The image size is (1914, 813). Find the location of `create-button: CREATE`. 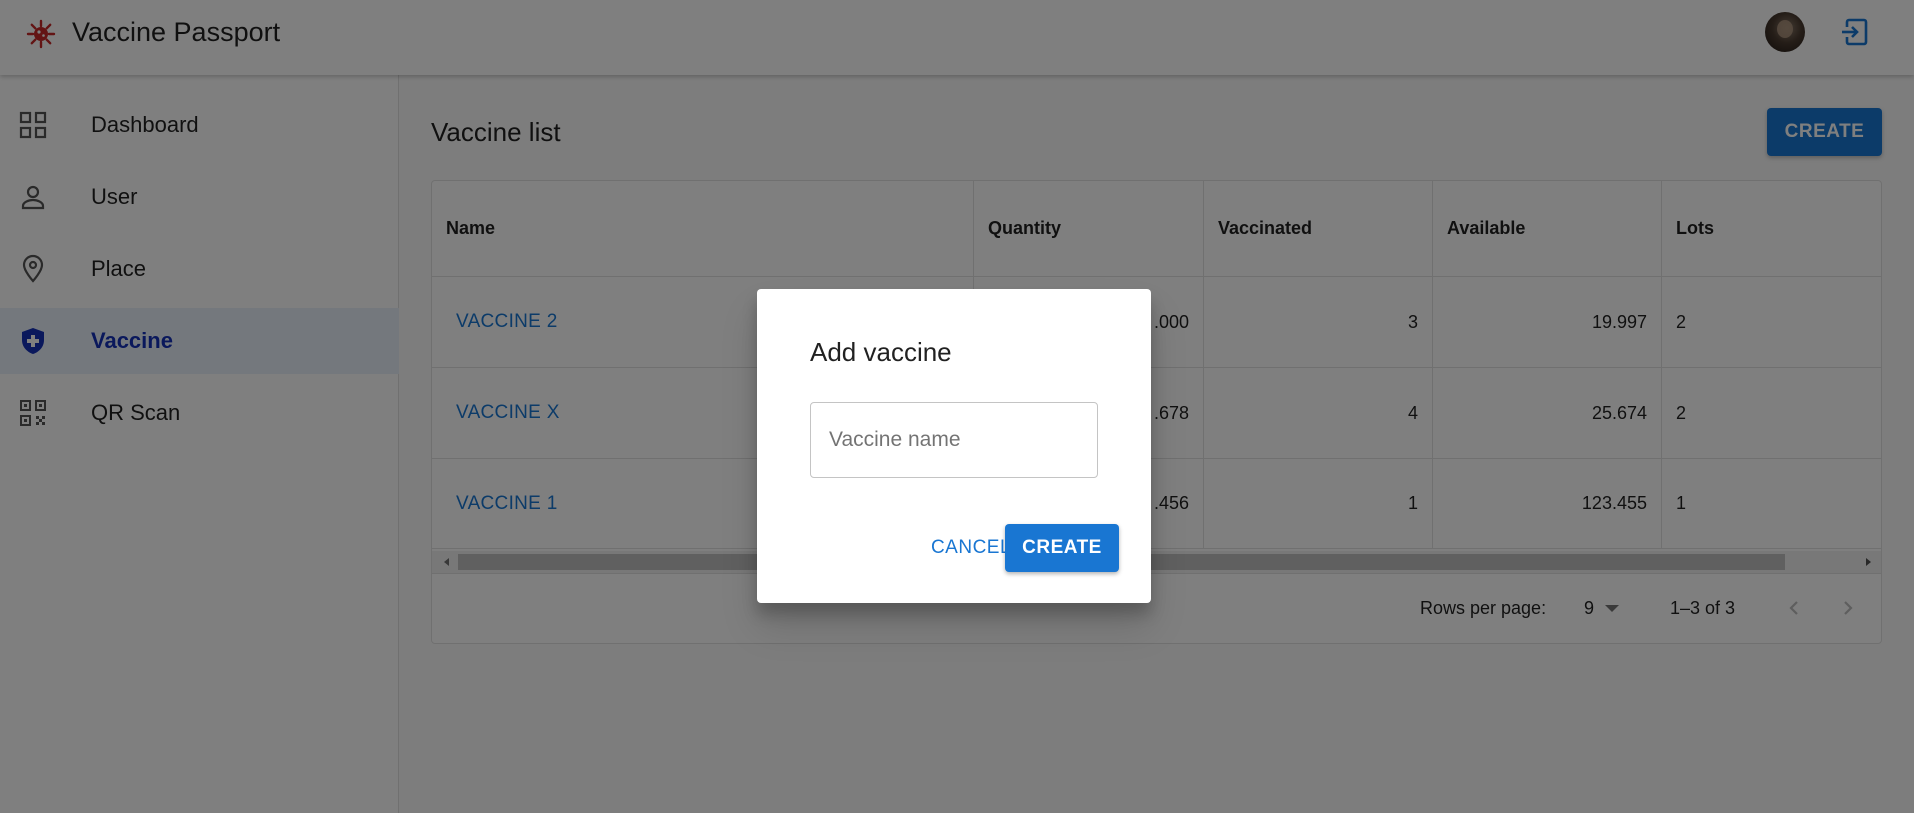

create-button: CREATE is located at coordinates (1062, 548).